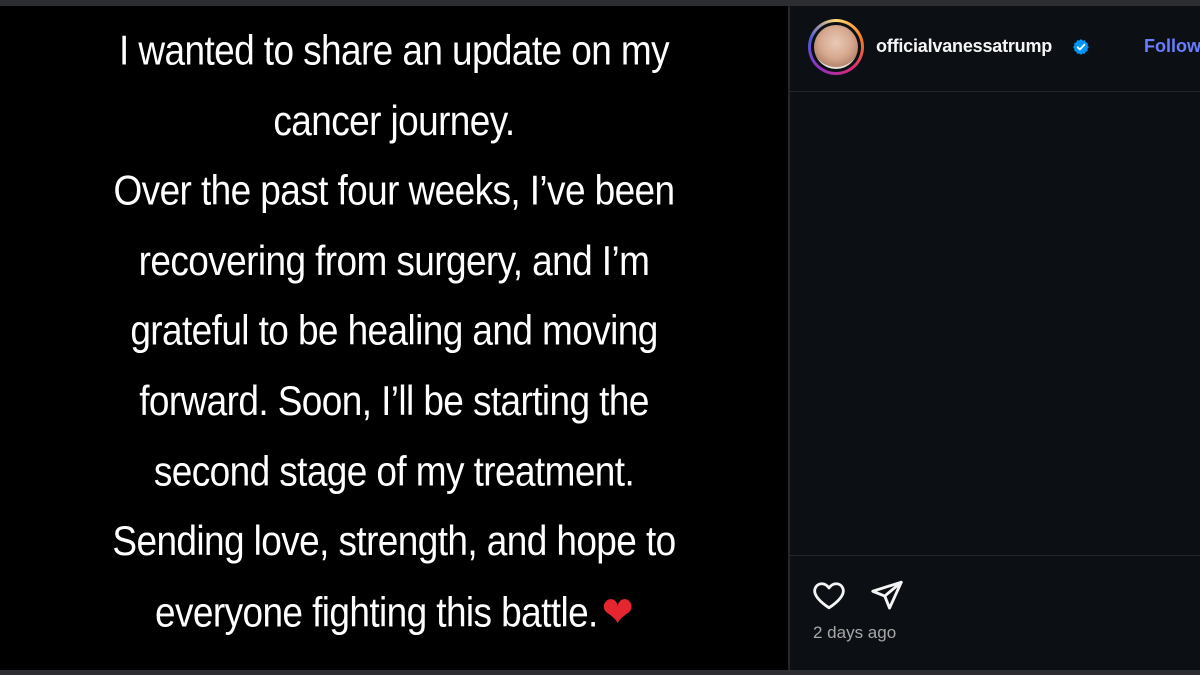 This screenshot has width=1200, height=675. I want to click on window-bottom-edge, so click(600, 672).